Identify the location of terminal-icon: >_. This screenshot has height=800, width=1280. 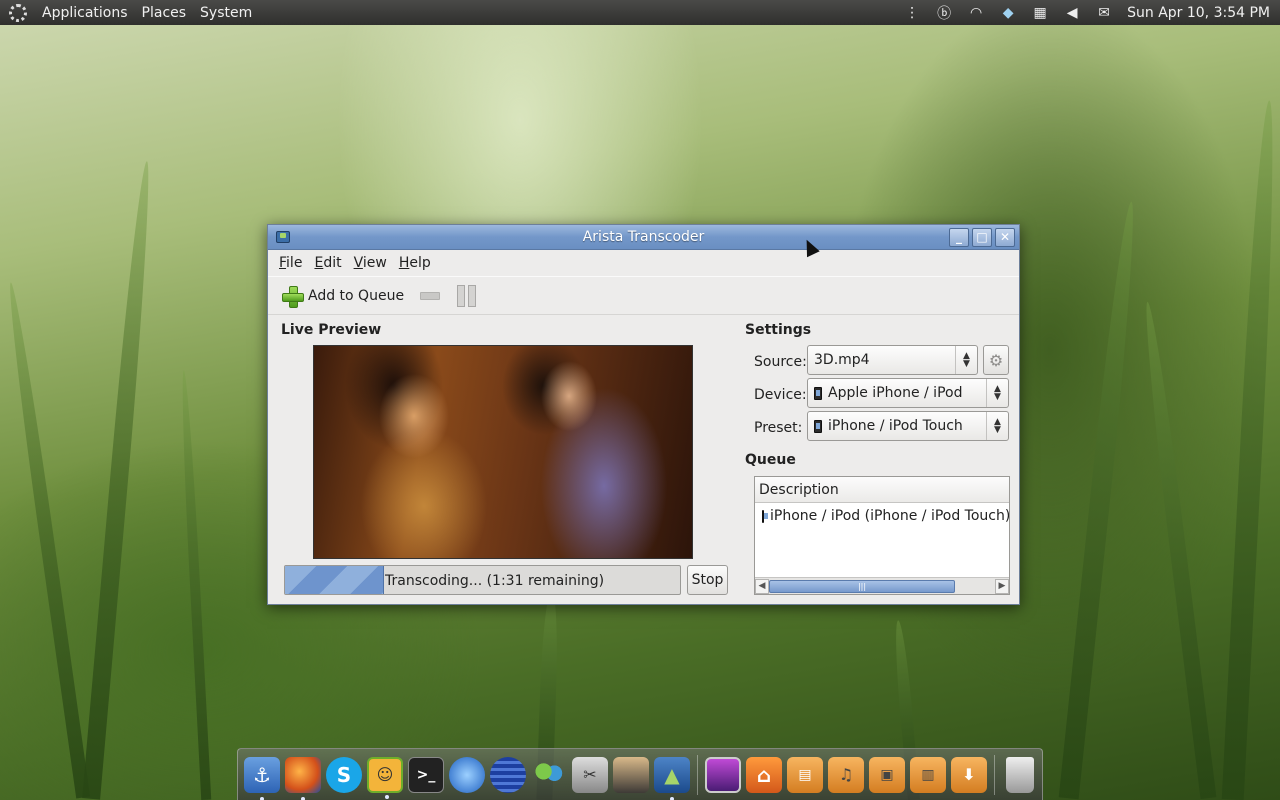
(426, 774).